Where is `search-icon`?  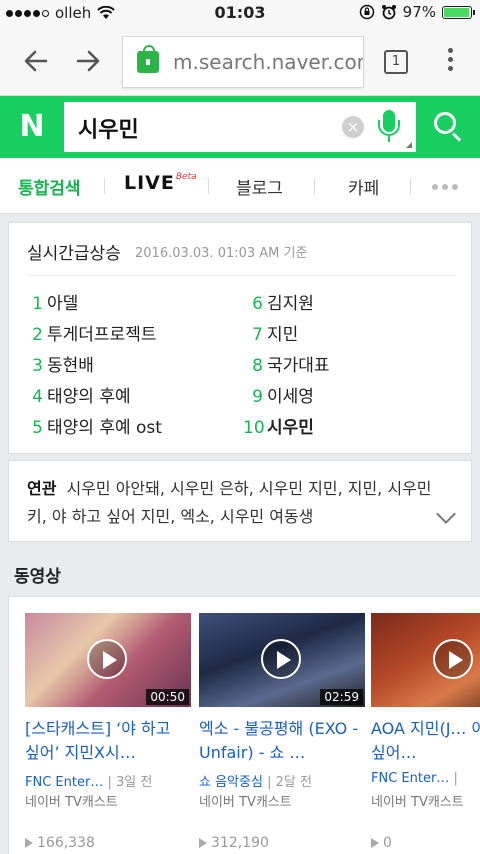
search-icon is located at coordinates (445, 123).